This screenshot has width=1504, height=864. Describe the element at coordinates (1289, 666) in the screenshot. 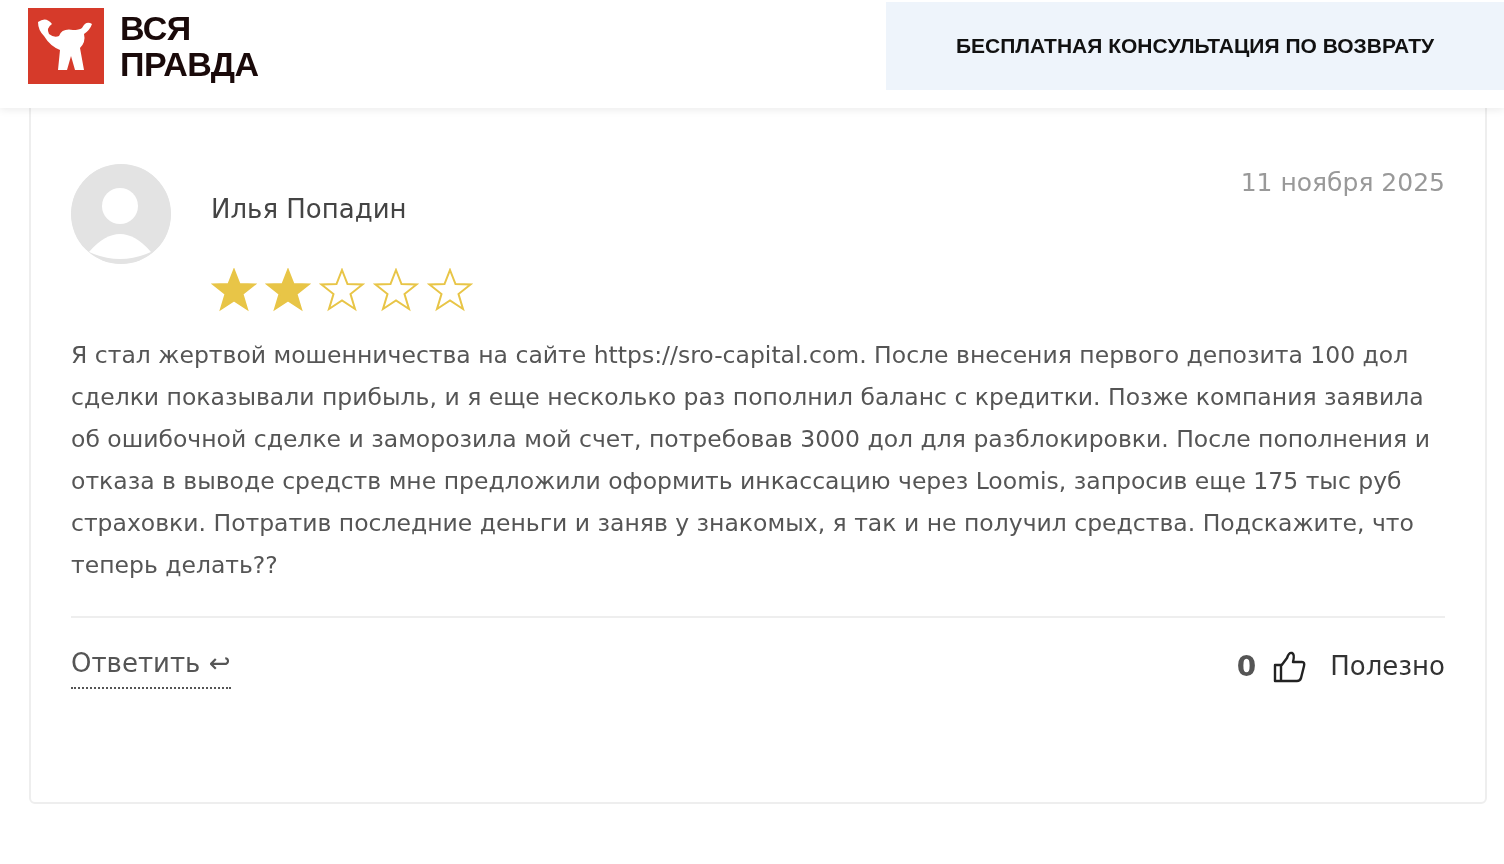

I see `thumbs-up-icon` at that location.